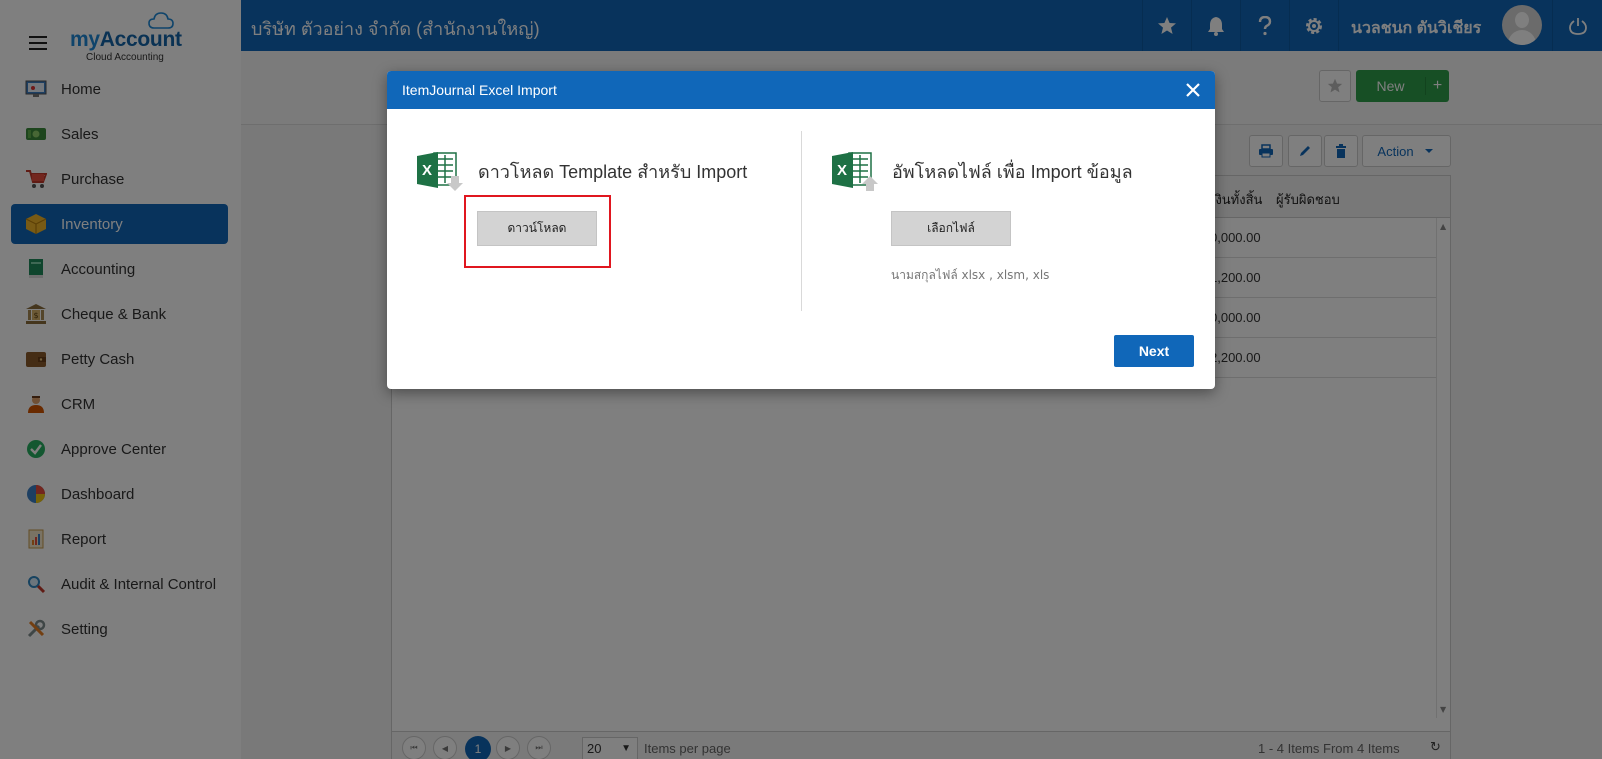 This screenshot has width=1602, height=759. What do you see at coordinates (479, 90) in the screenshot?
I see `dialog-title: ItemJournal Excel Import` at bounding box center [479, 90].